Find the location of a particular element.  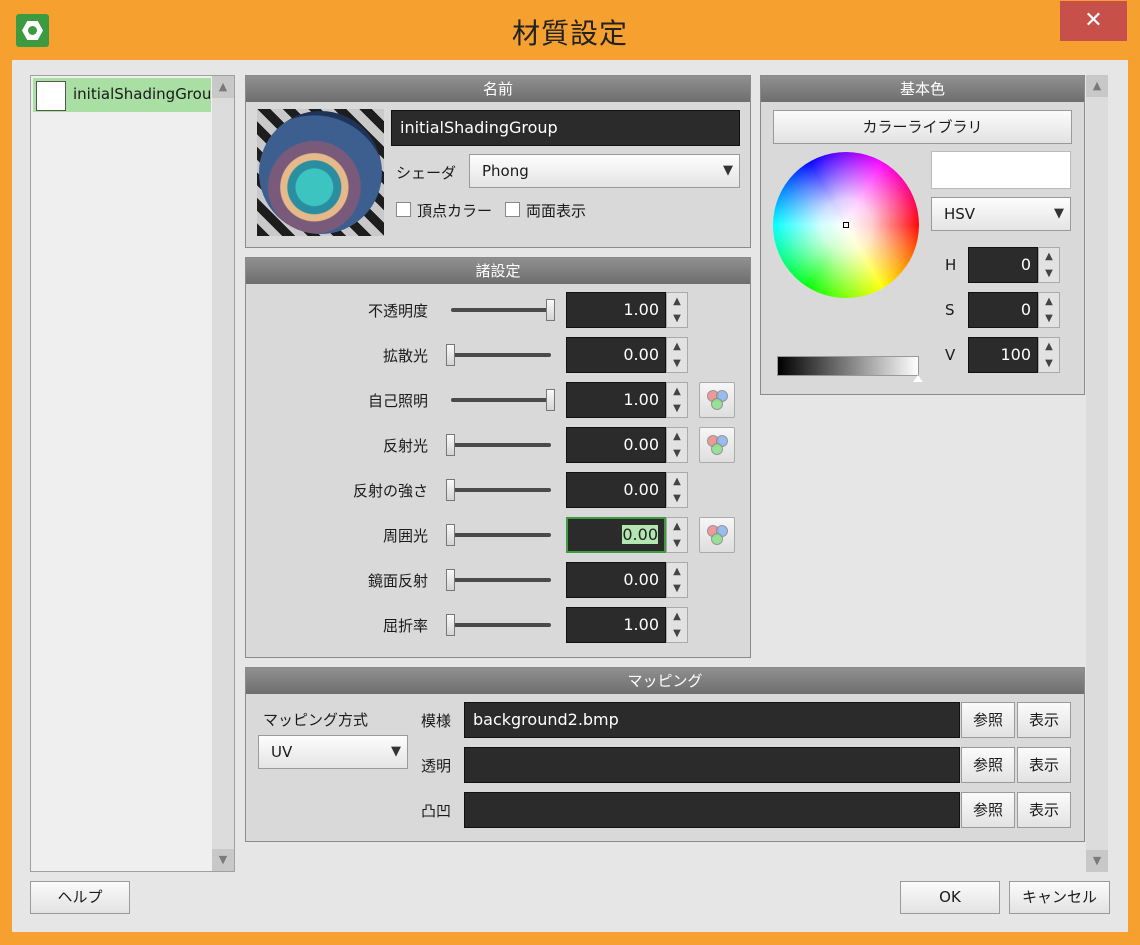

material-swatch is located at coordinates (51, 96).